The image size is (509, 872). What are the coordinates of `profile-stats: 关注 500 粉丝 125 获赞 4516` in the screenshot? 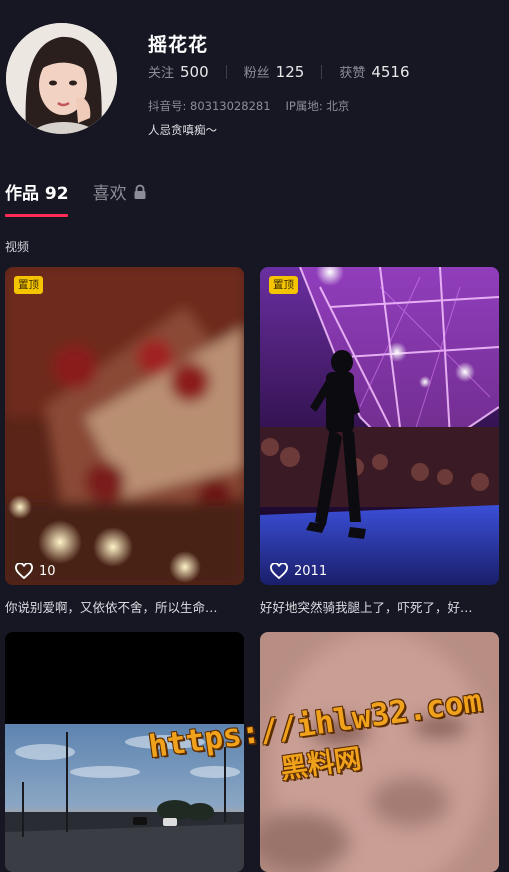 It's located at (279, 71).